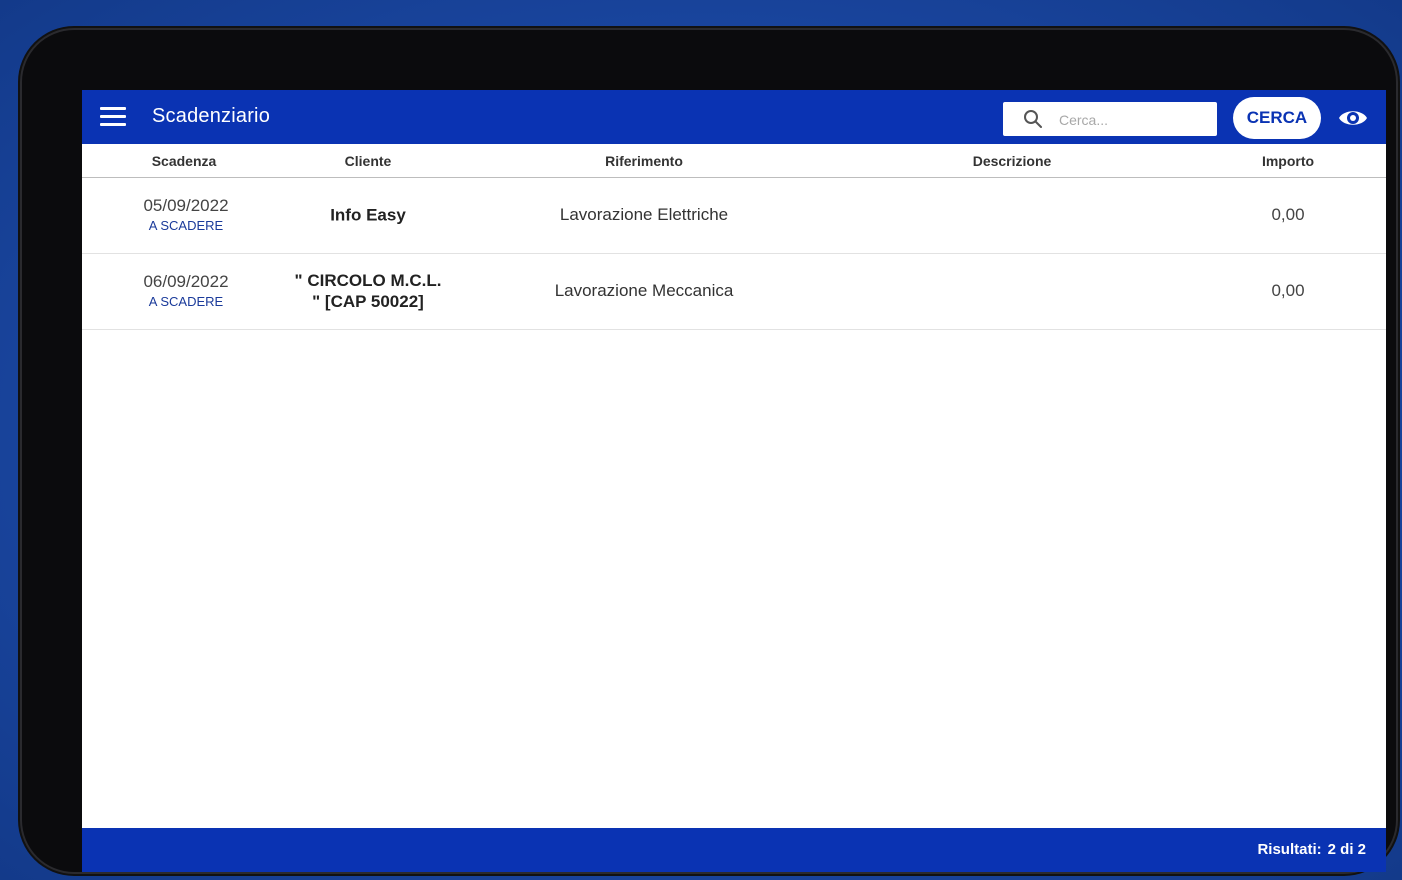  I want to click on due-date-cell: 05/09/2022 A SCADERE, so click(185, 215).